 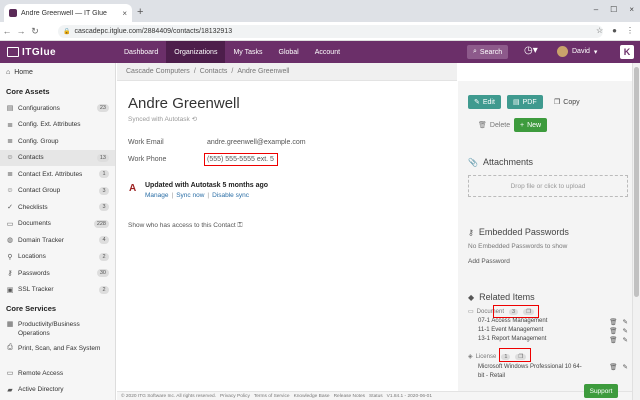 What do you see at coordinates (57, 141) in the screenshot?
I see `sidebar-item-config-group: ≣ Config. Group` at bounding box center [57, 141].